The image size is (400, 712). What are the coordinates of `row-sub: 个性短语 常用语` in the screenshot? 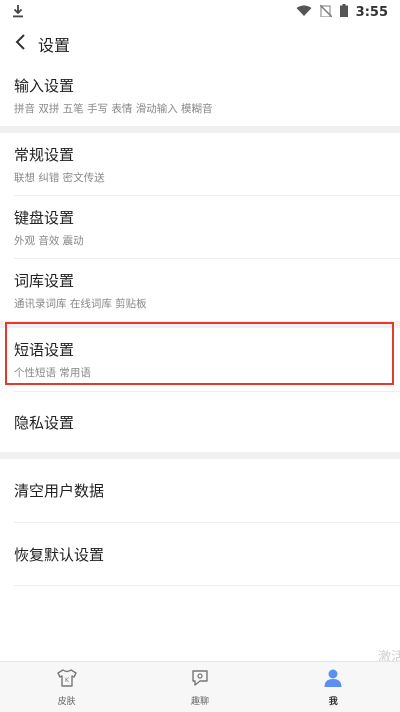 It's located at (52, 373).